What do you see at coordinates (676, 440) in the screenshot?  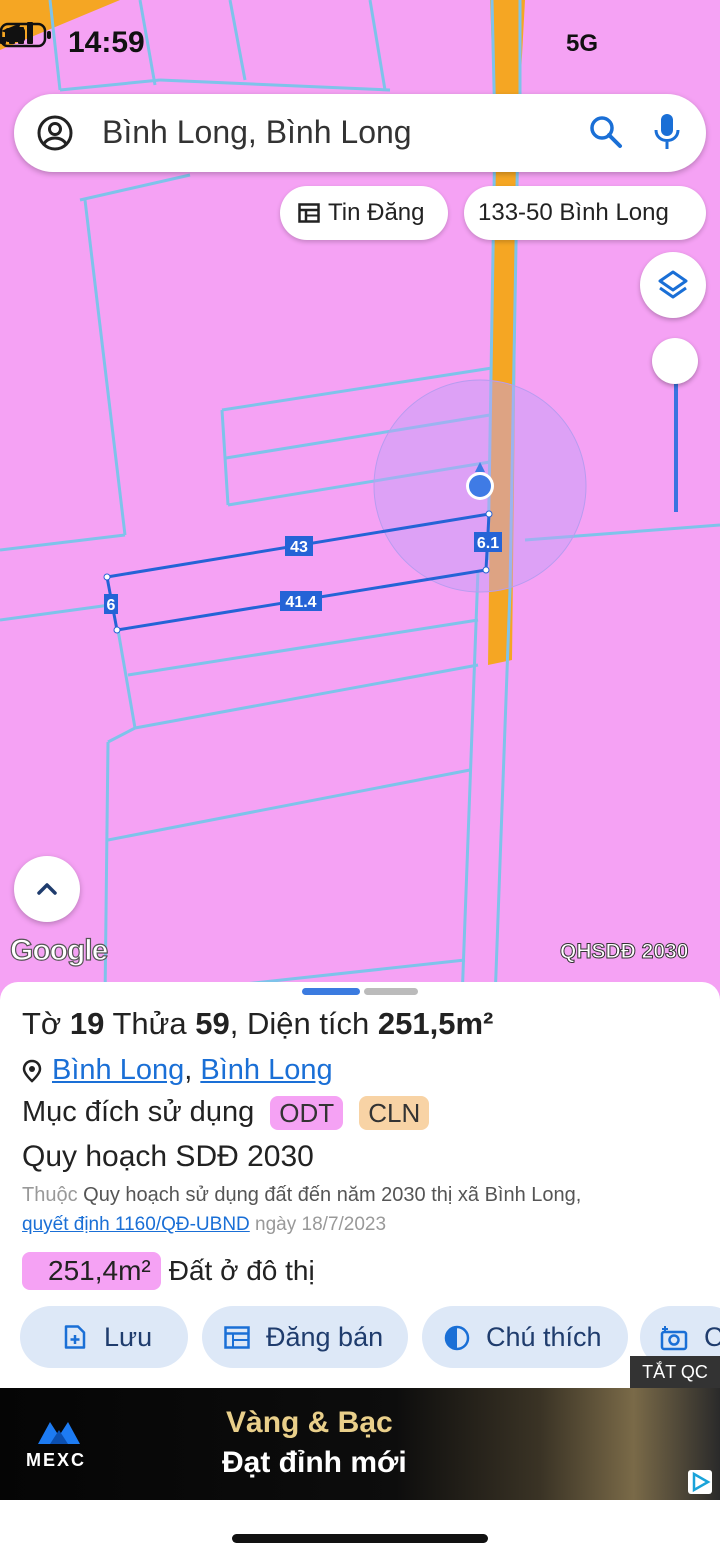 I see `opacity-slider-track` at bounding box center [676, 440].